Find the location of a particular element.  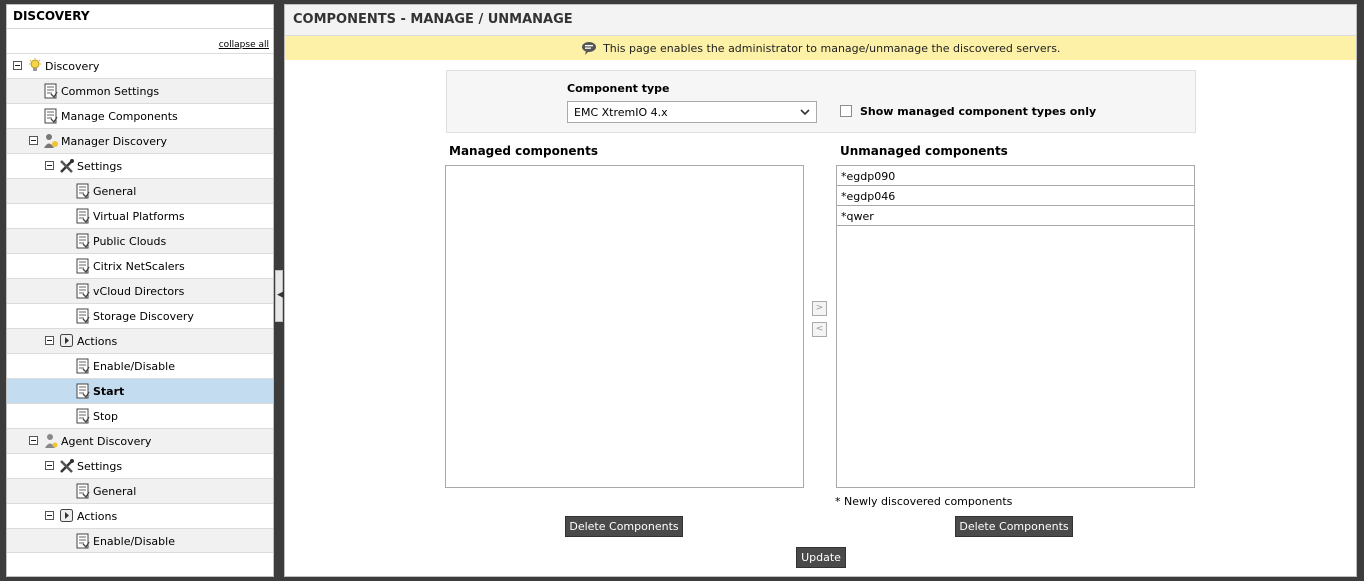

tree-item: Agent Discovery is located at coordinates (140, 440).